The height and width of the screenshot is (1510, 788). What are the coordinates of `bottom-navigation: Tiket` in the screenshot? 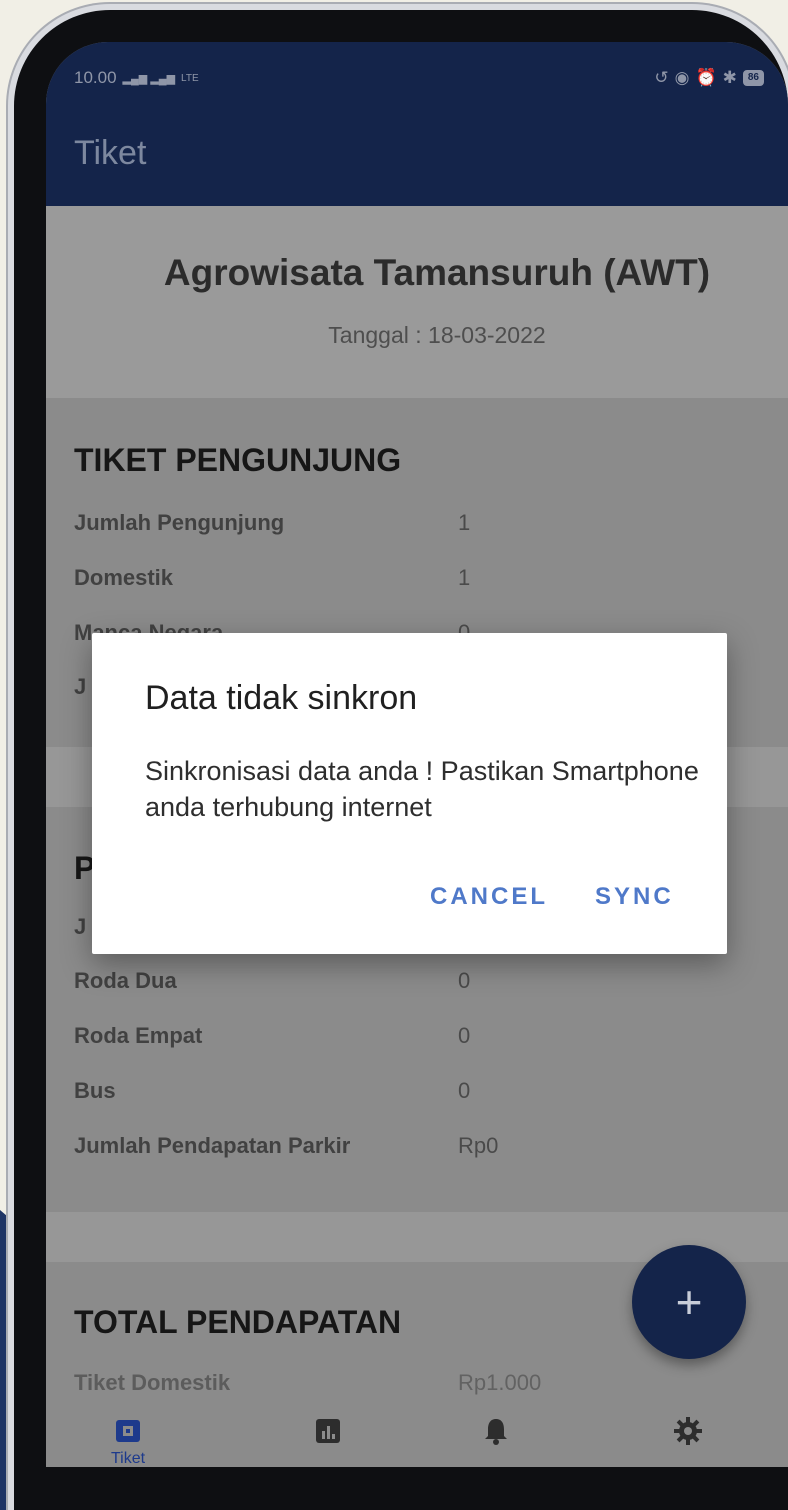 It's located at (417, 1437).